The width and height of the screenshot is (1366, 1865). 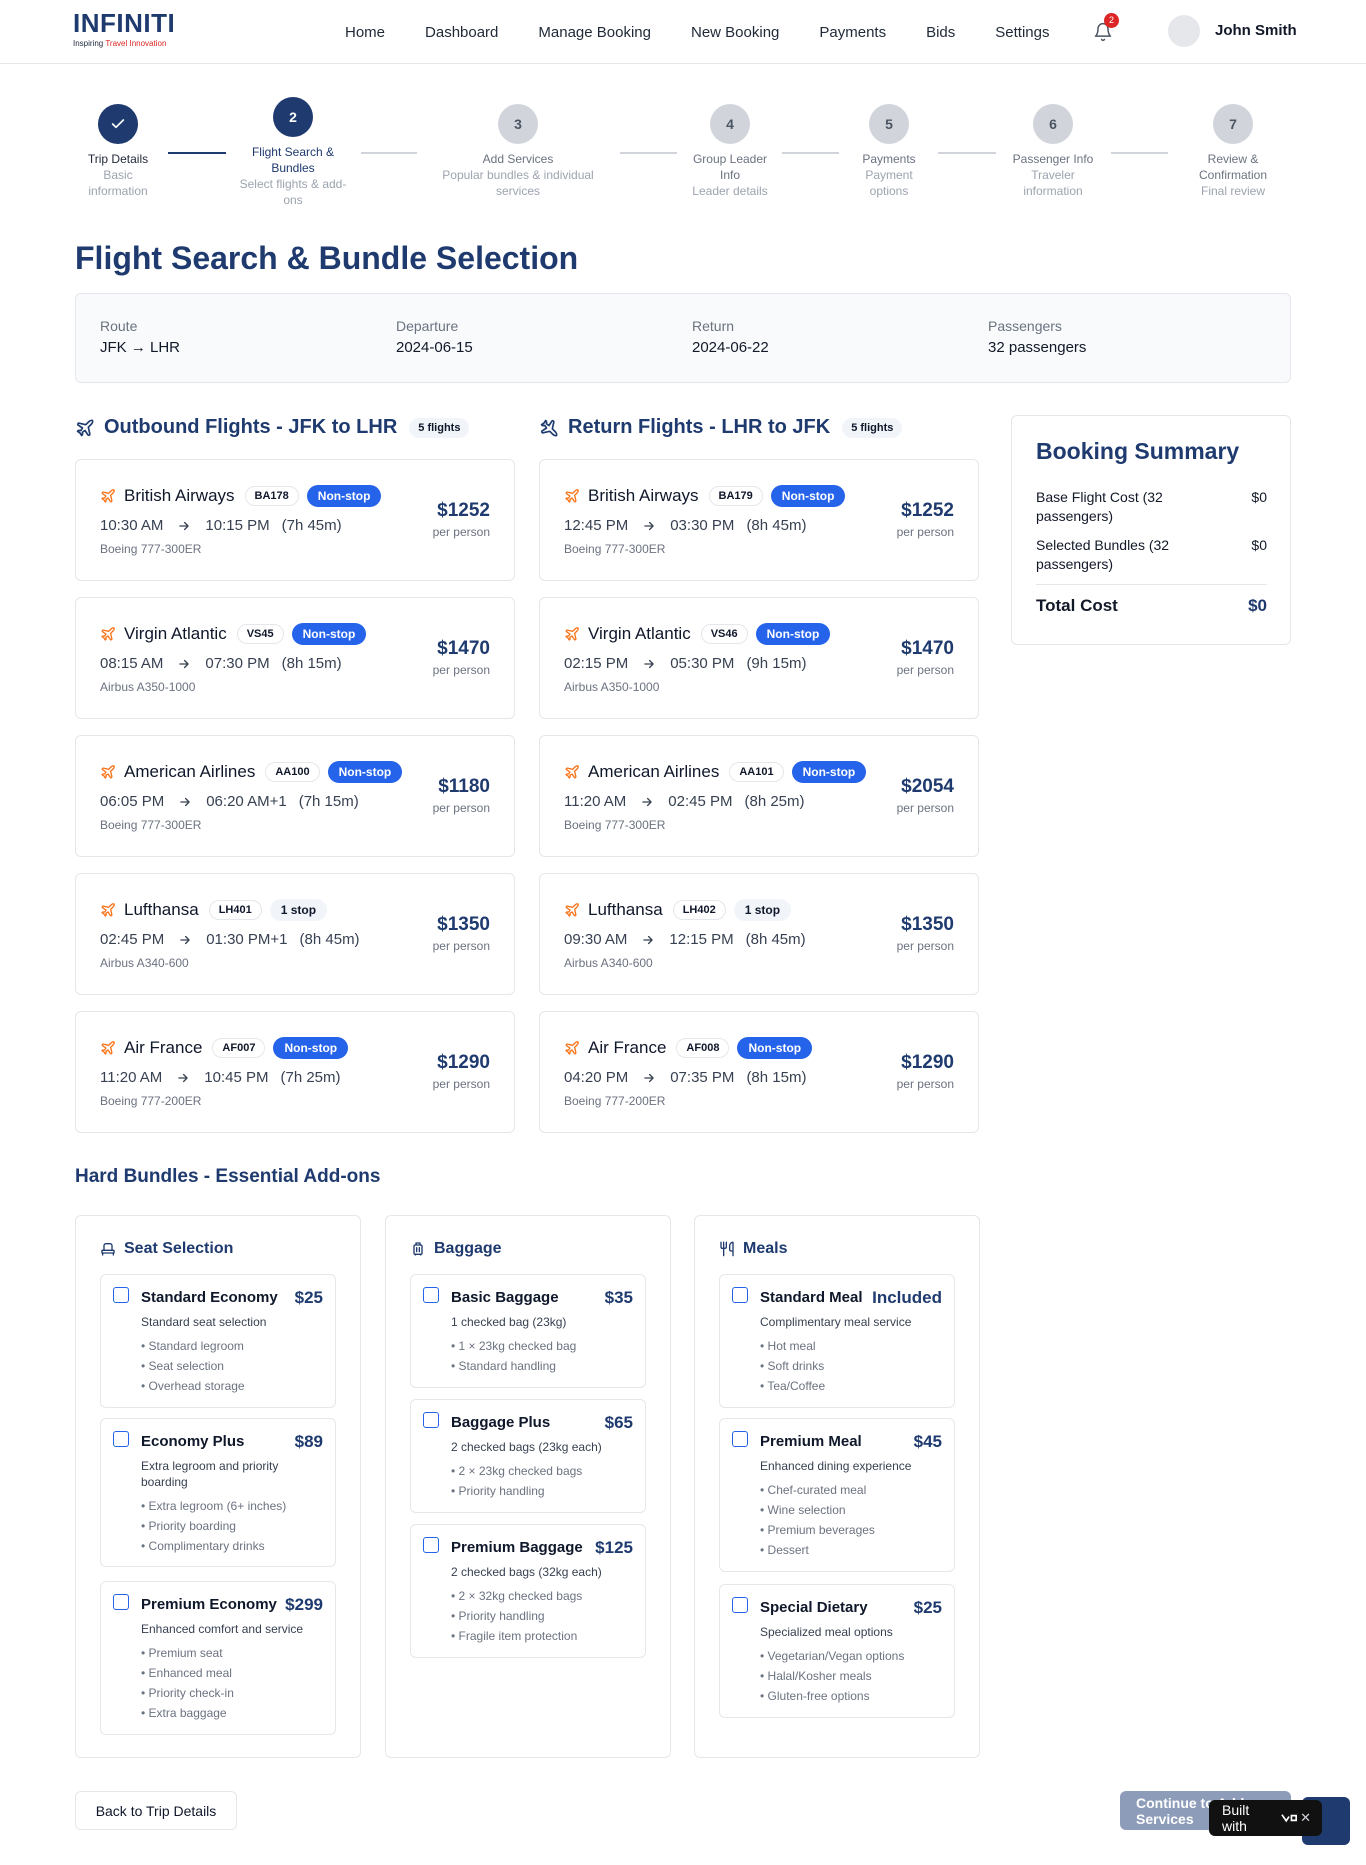 What do you see at coordinates (439, 427) in the screenshot?
I see `outbound-count-badge: 5 flights` at bounding box center [439, 427].